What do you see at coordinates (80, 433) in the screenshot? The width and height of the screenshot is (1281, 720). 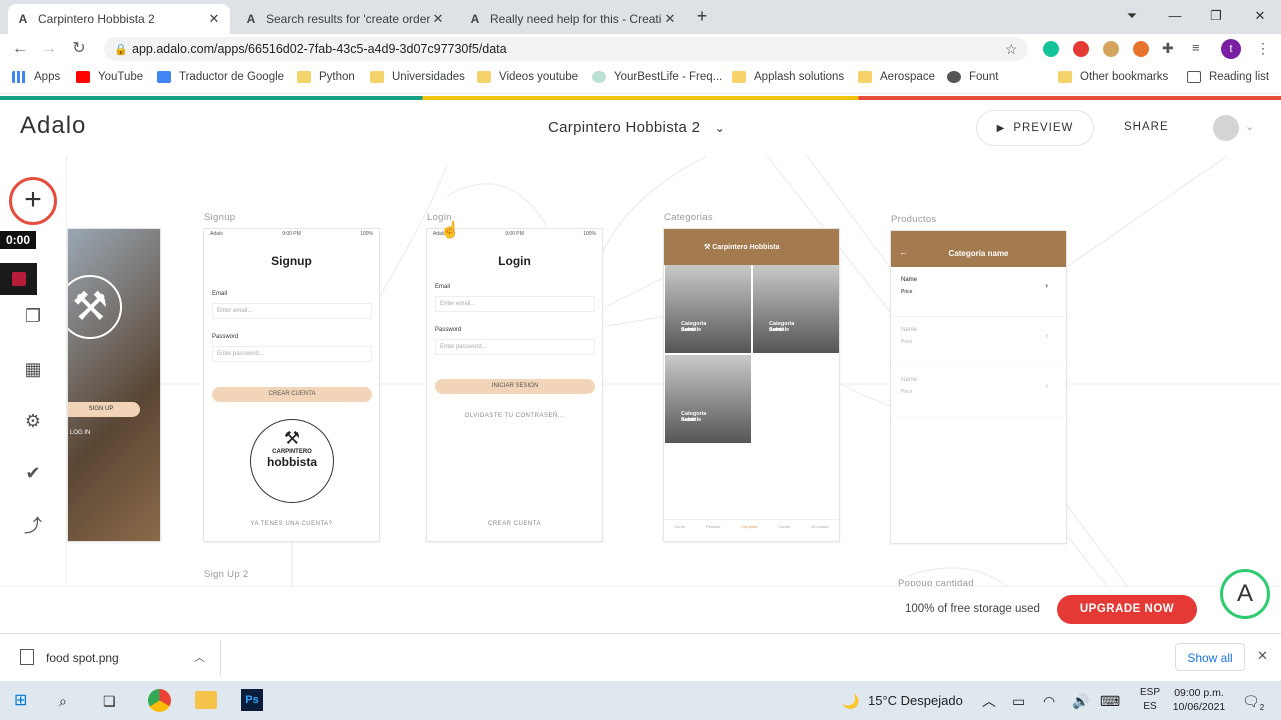 I see `welcome-login-link: LOG IN` at bounding box center [80, 433].